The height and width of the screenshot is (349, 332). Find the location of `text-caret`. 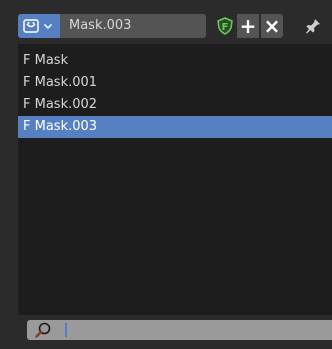

text-caret is located at coordinates (66, 330).